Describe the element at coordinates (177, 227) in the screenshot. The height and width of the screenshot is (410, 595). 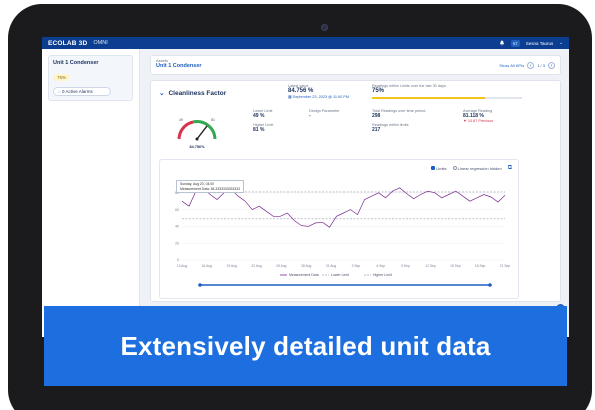
I see `y-tick-label: 40` at that location.